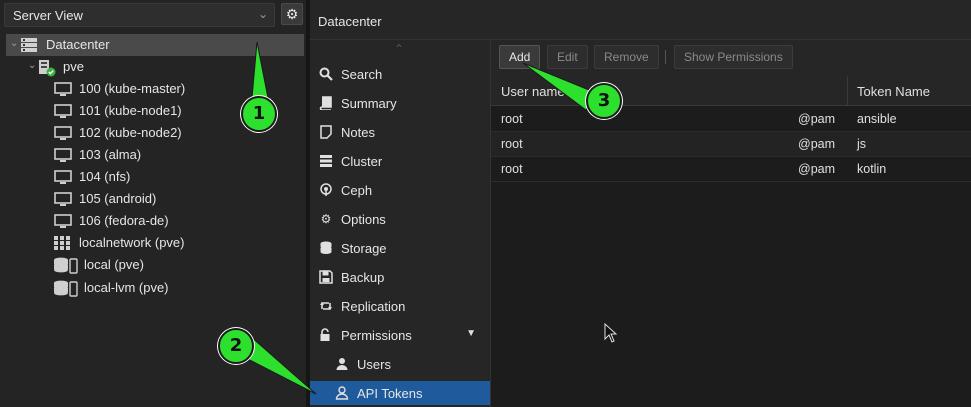  I want to click on nav-item-api-tokens: API Tokens, so click(400, 393).